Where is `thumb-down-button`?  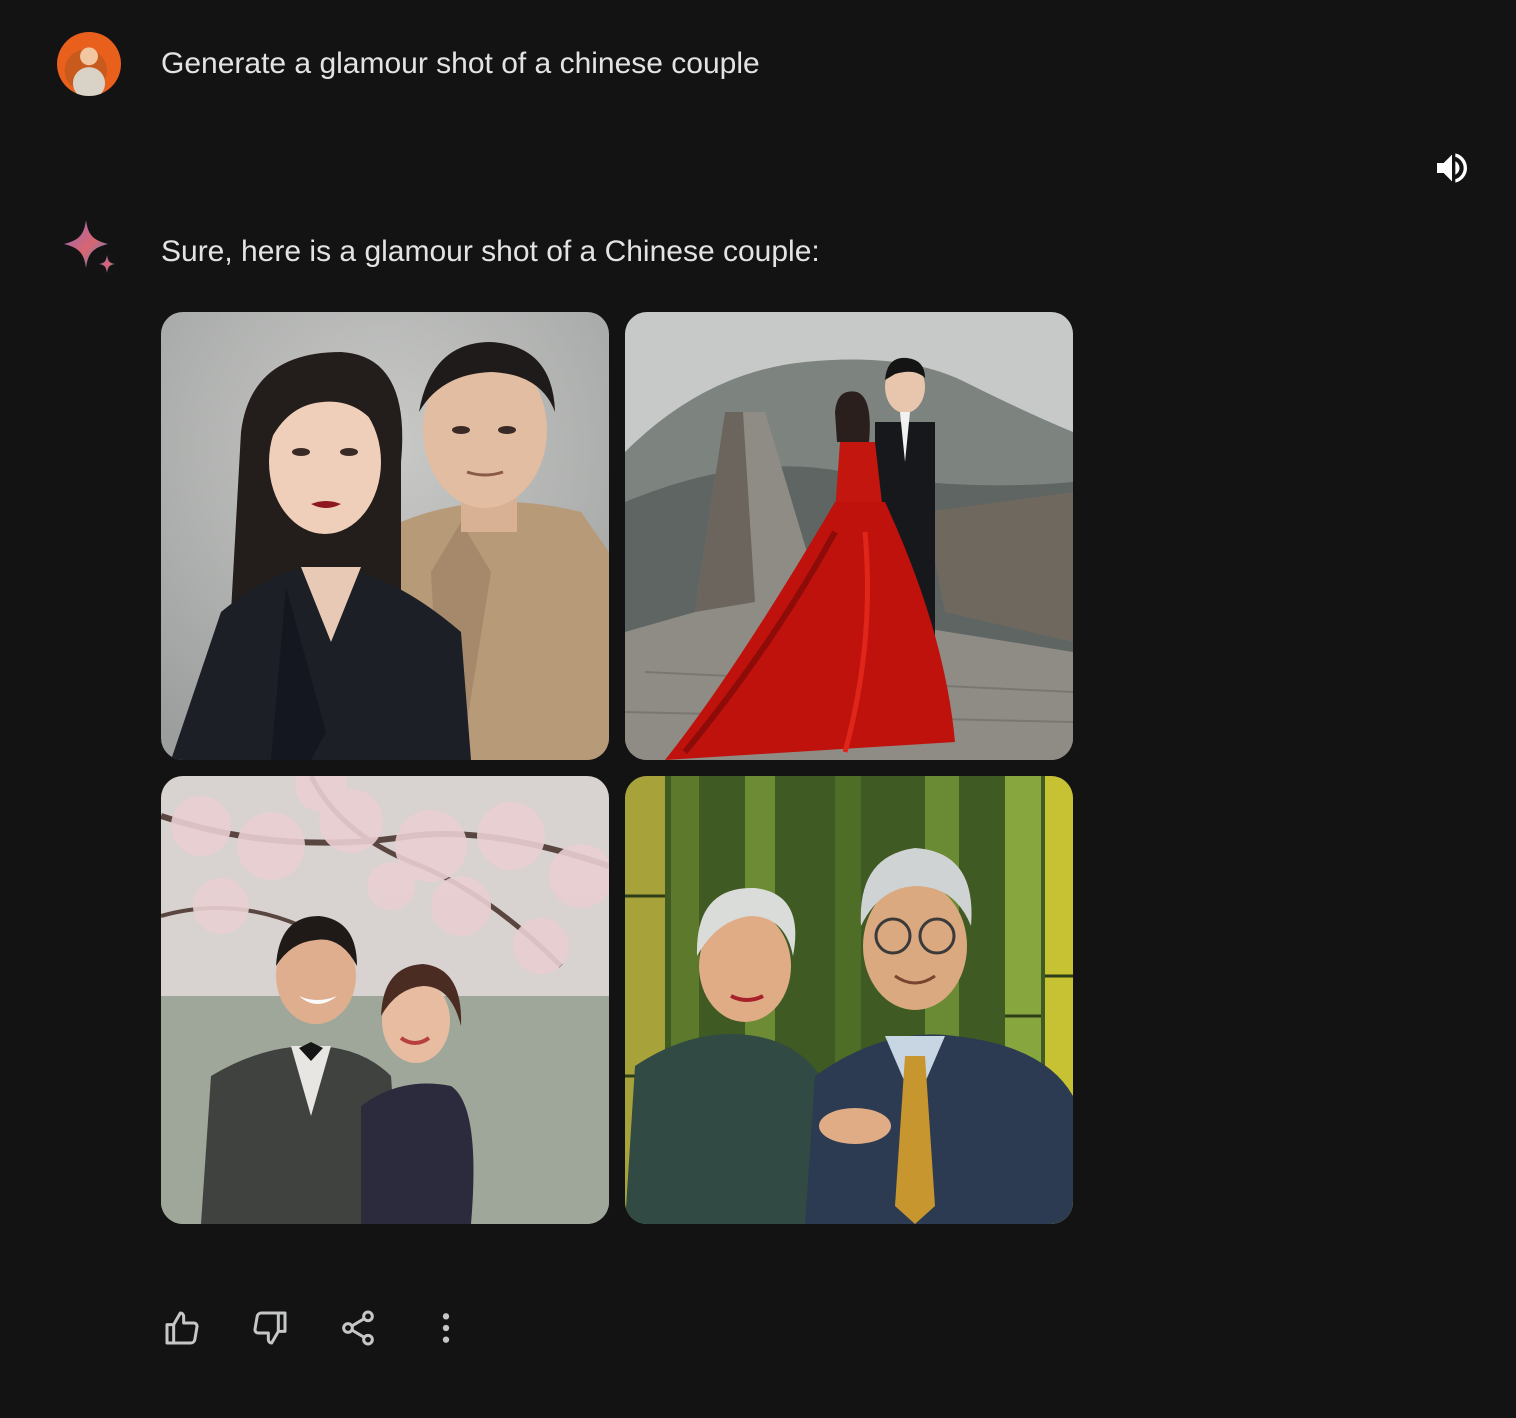 thumb-down-button is located at coordinates (270, 1328).